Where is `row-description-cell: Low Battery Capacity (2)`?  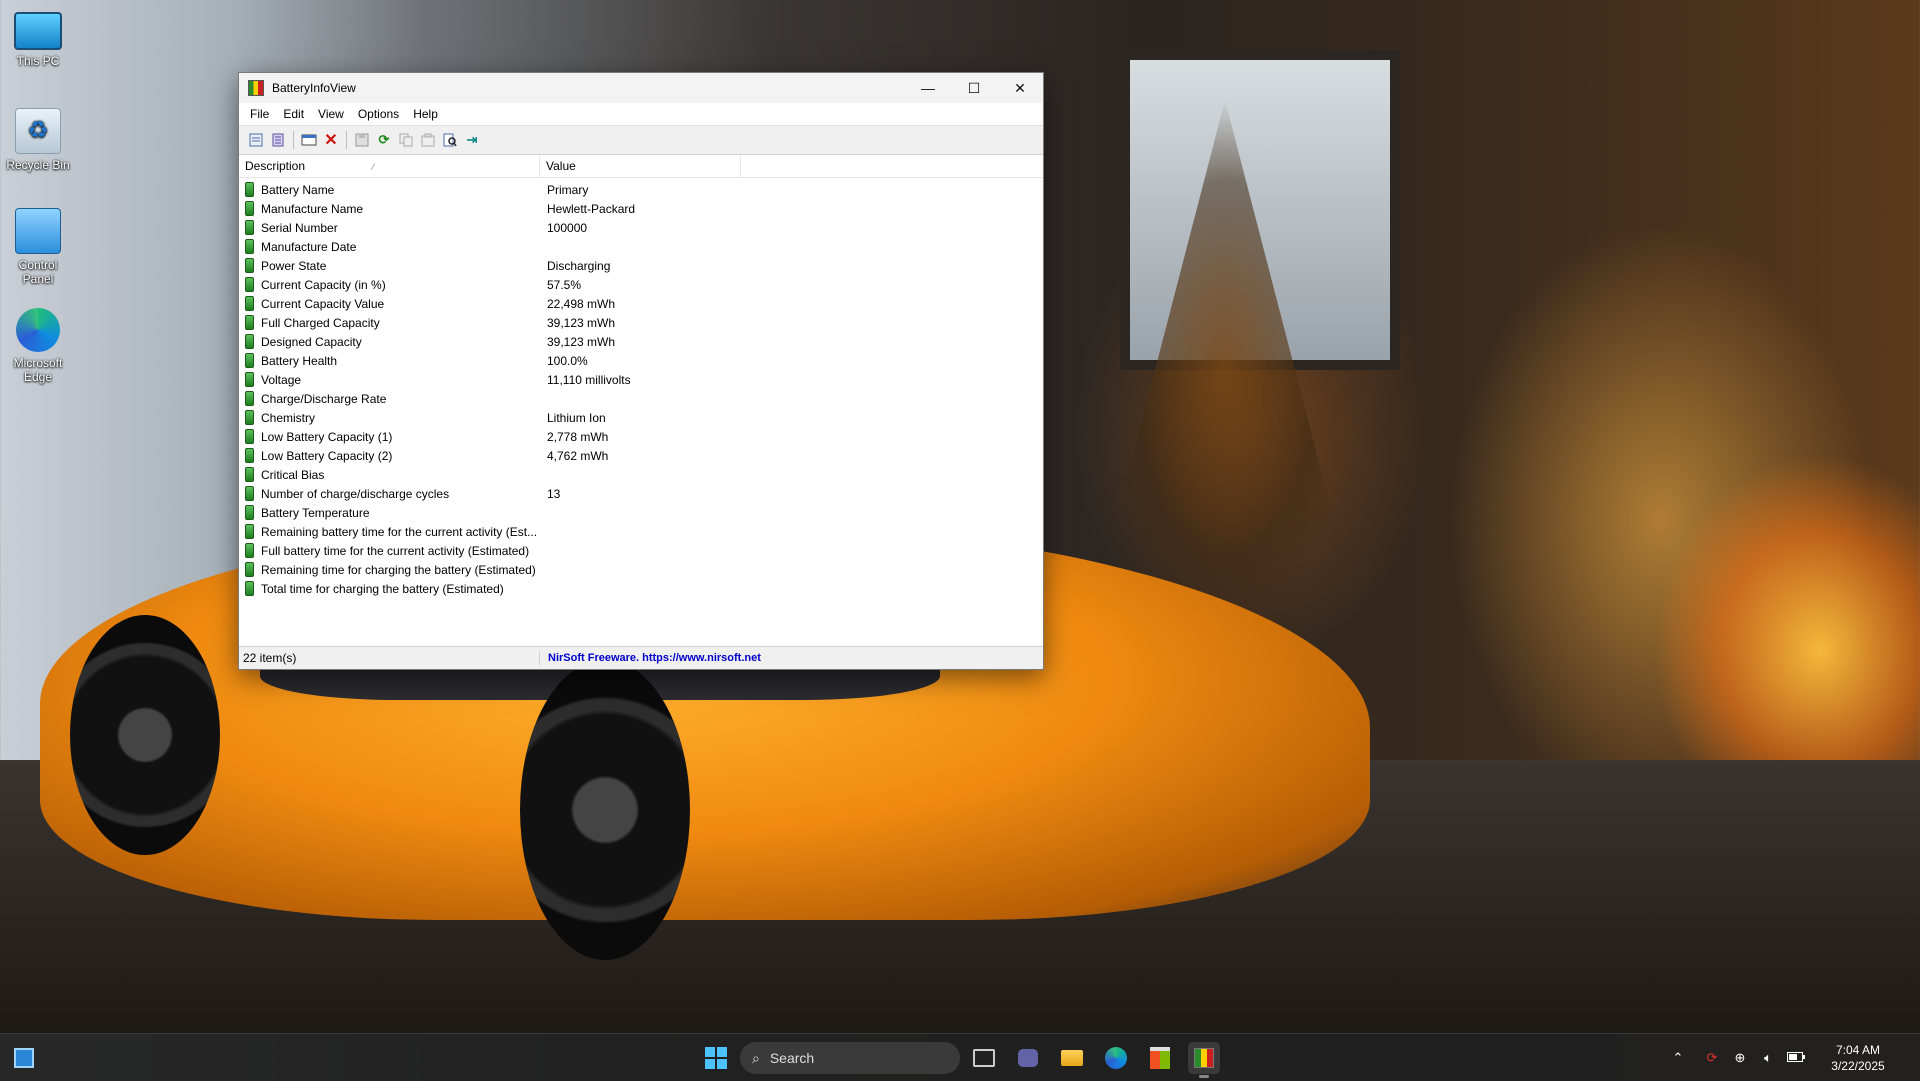
row-description-cell: Low Battery Capacity (2) is located at coordinates (389, 455).